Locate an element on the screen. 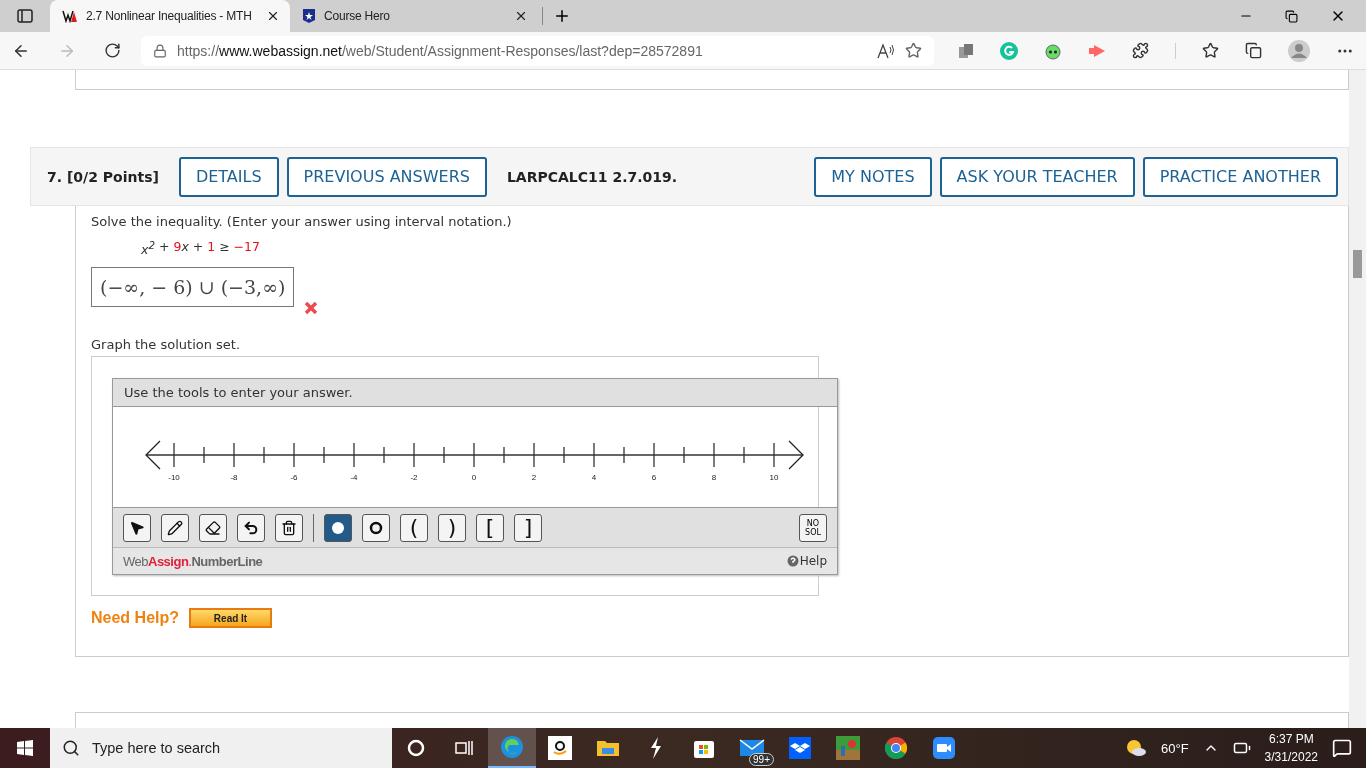 The height and width of the screenshot is (768, 1366). read-aloud-icon is located at coordinates (886, 50).